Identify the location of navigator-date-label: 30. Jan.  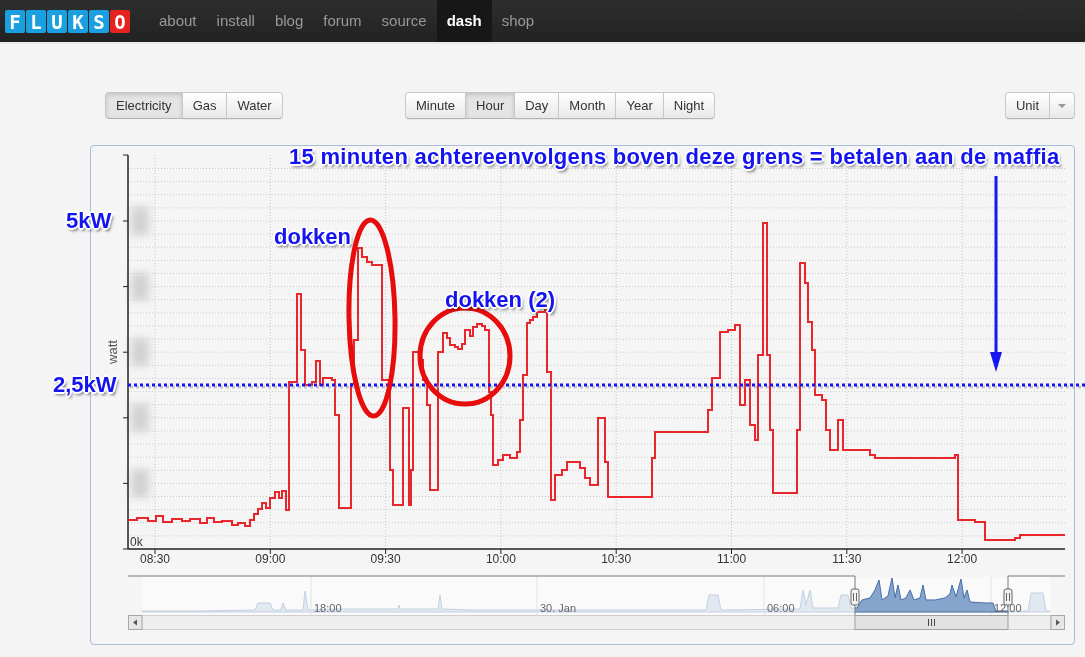
(558, 608).